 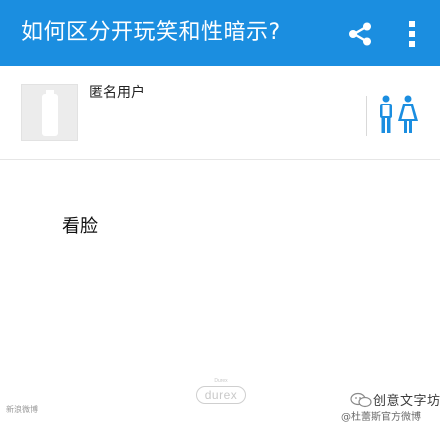 I want to click on brand-name: 创意文字坊, so click(x=406, y=401).